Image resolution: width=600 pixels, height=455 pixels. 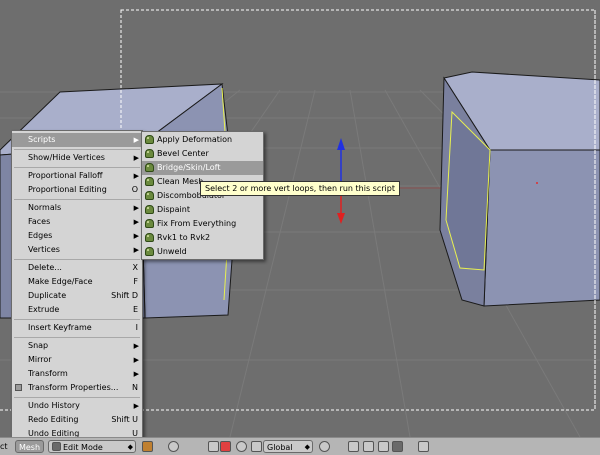 What do you see at coordinates (241, 446) in the screenshot?
I see `rotate-icon` at bounding box center [241, 446].